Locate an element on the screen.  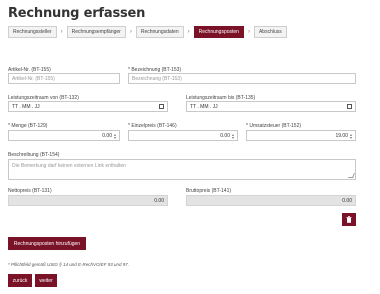
net-price-field: 0.00 is located at coordinates (88, 200).